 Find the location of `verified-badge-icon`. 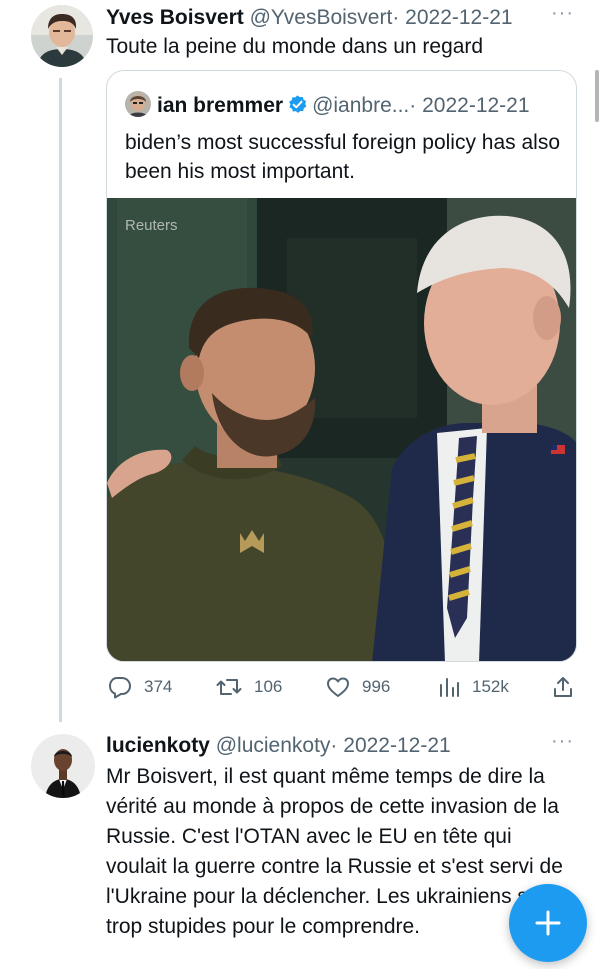

verified-badge-icon is located at coordinates (297, 108).